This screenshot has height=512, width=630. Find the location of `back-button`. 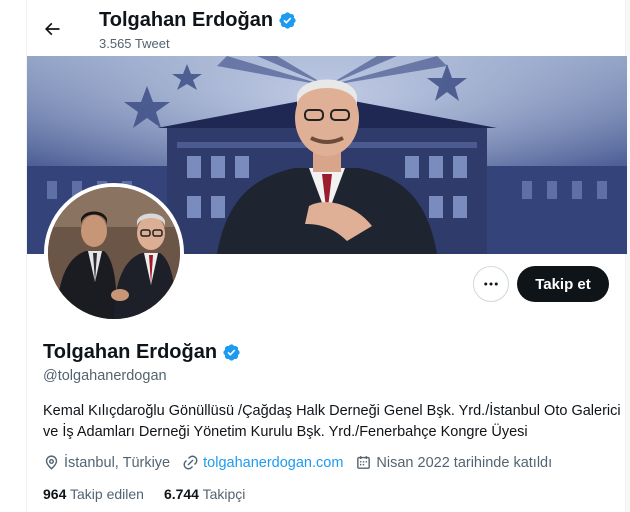

back-button is located at coordinates (52, 29).